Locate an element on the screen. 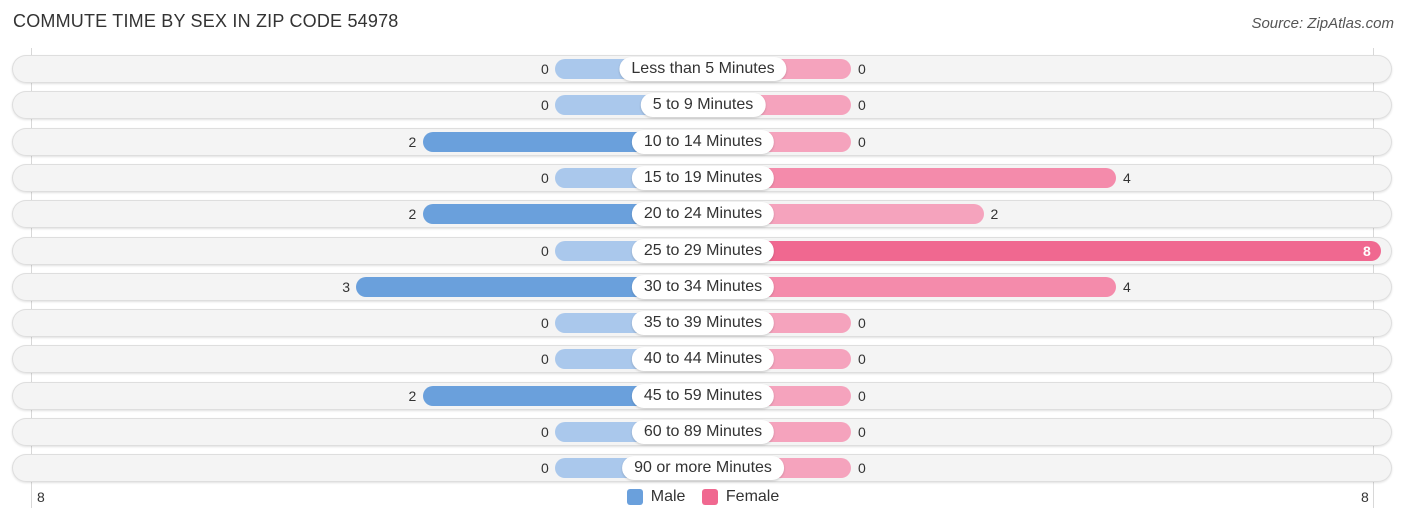 Image resolution: width=1406 pixels, height=523 pixels. legend-swatch-female is located at coordinates (709, 497).